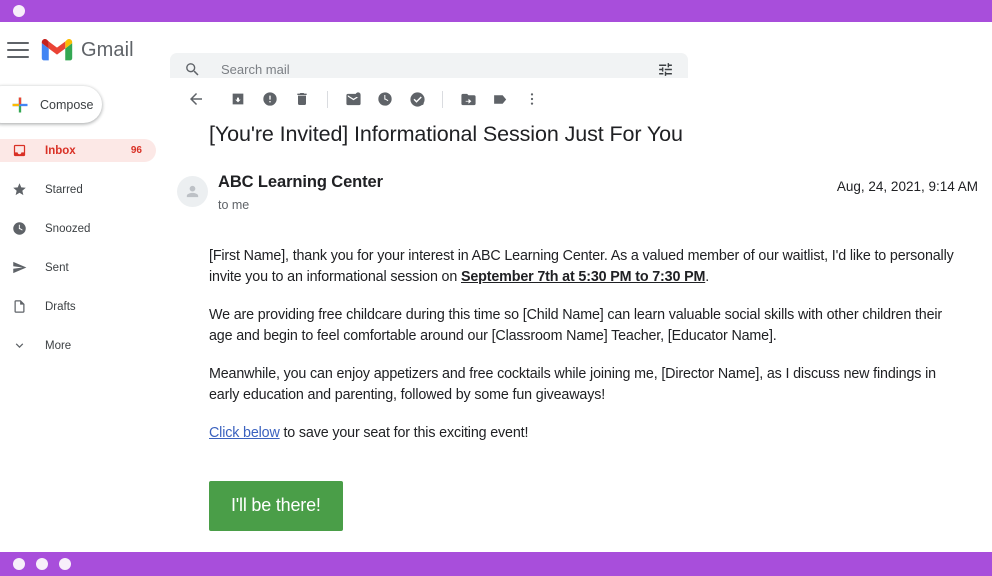  What do you see at coordinates (58, 345) in the screenshot?
I see `sidebar-item-label: More` at bounding box center [58, 345].